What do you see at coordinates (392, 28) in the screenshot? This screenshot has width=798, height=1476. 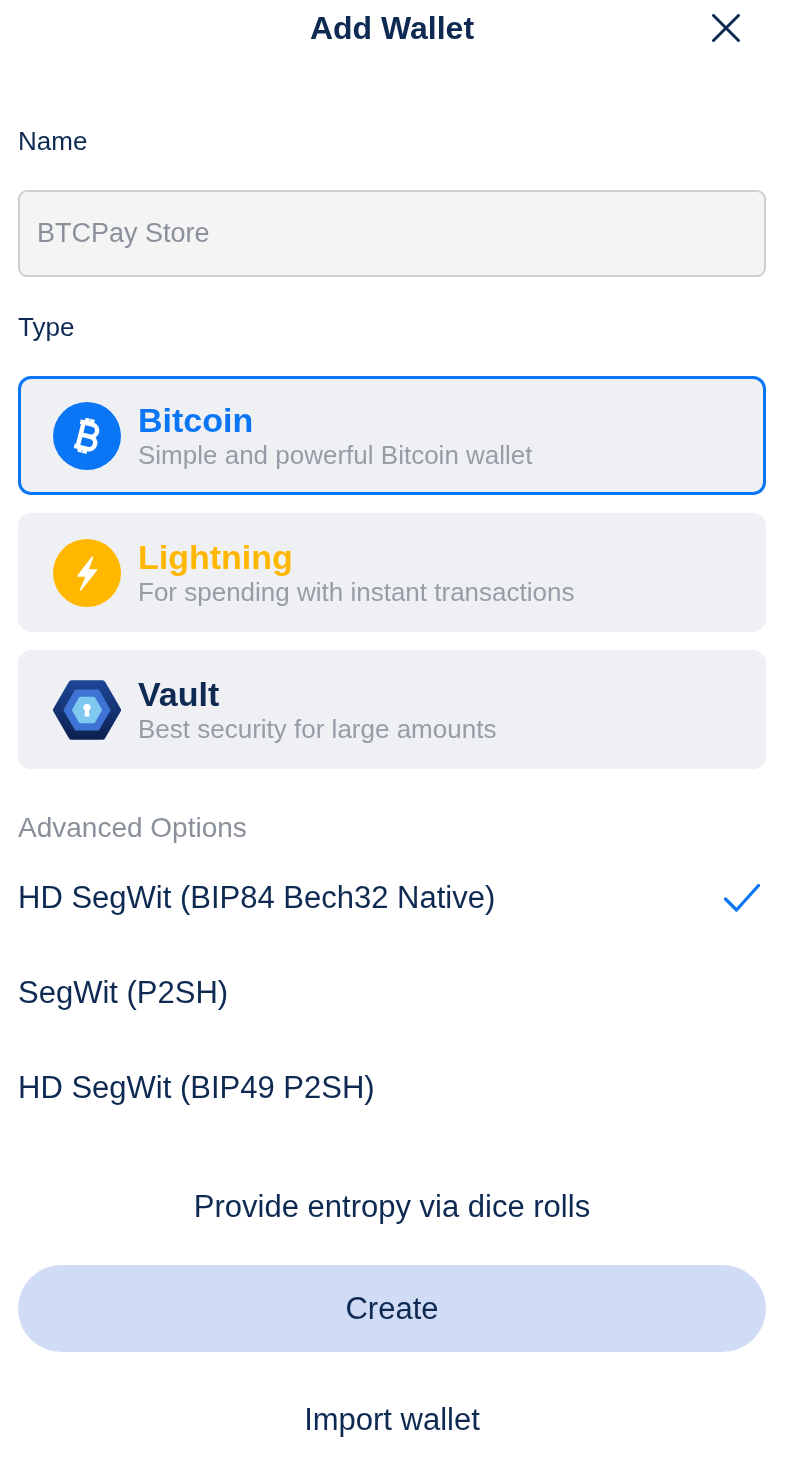 I see `window-title: Add Wallet` at bounding box center [392, 28].